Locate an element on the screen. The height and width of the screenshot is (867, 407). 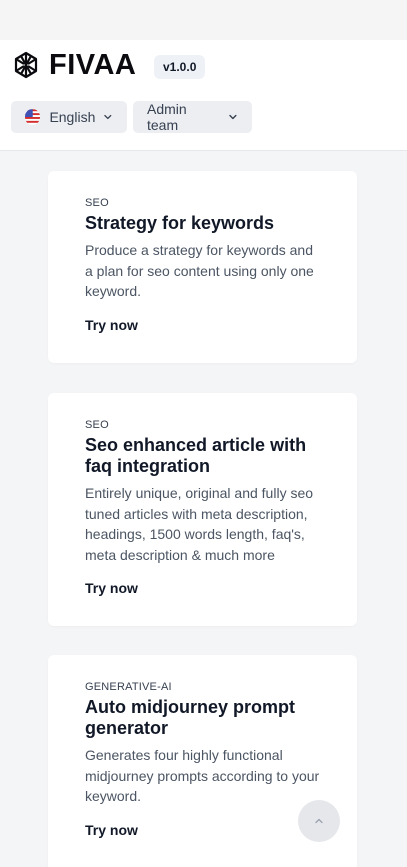
top-strip is located at coordinates (203, 20).